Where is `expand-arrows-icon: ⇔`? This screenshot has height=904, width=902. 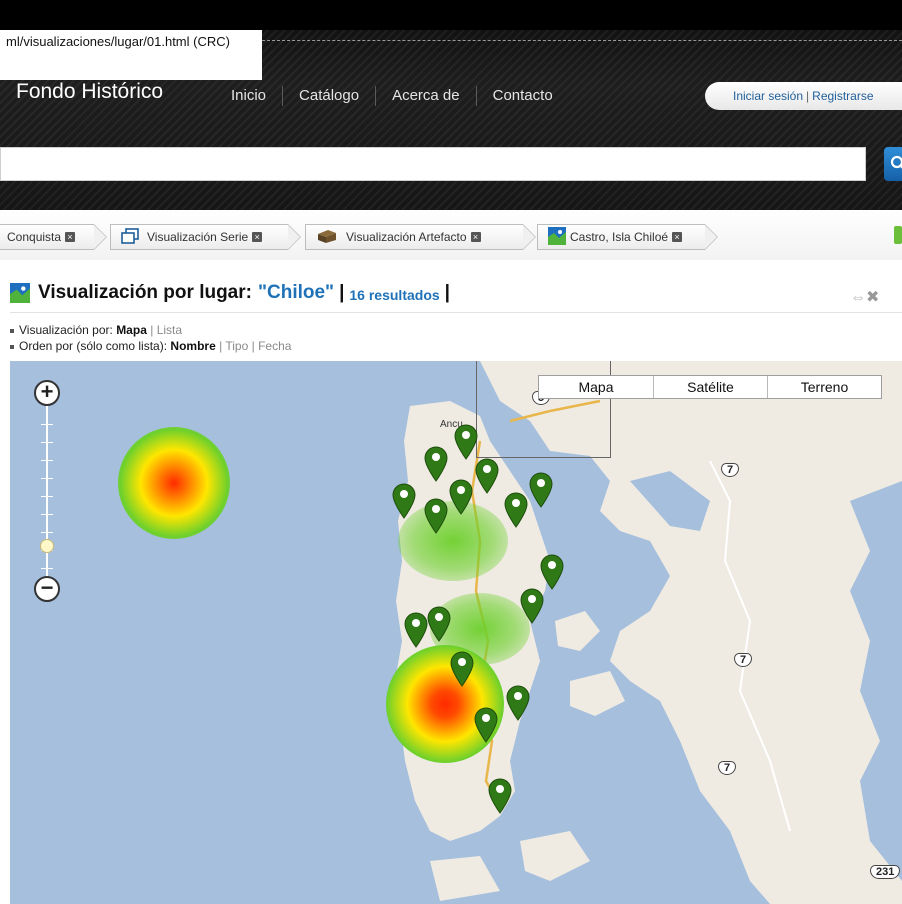
expand-arrows-icon: ⇔ is located at coordinates (858, 297).